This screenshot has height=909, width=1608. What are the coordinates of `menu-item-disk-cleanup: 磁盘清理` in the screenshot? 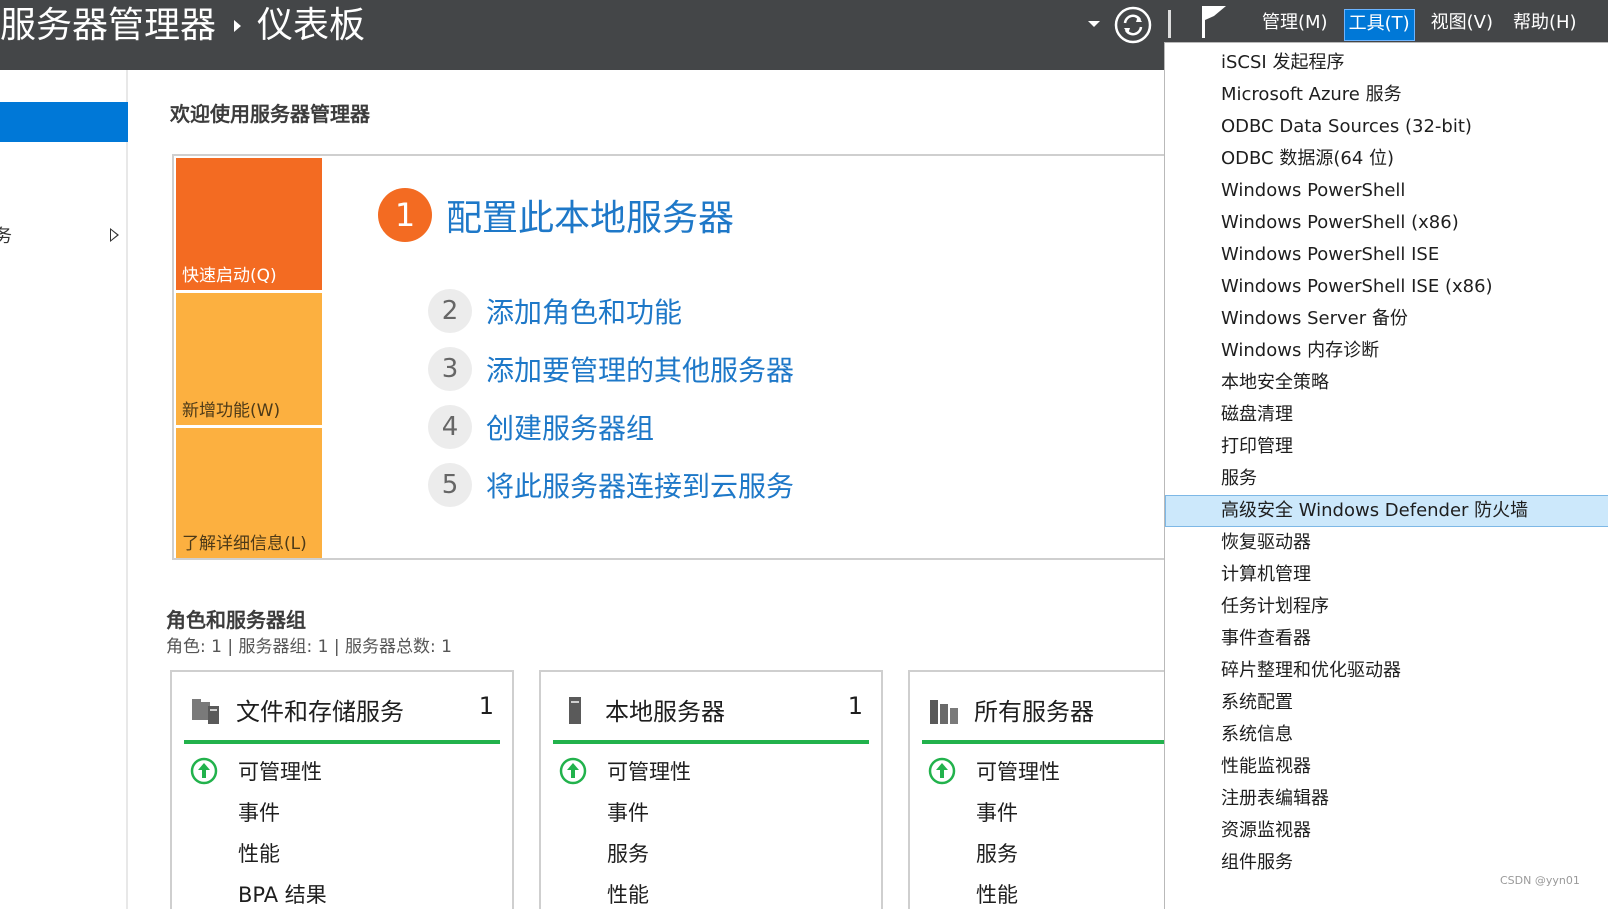 It's located at (1386, 415).